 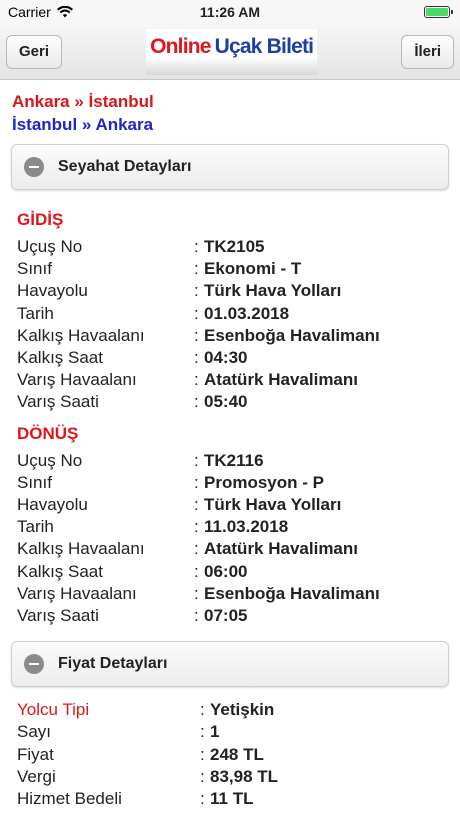 What do you see at coordinates (226, 571) in the screenshot?
I see `detail-value: 06:00` at bounding box center [226, 571].